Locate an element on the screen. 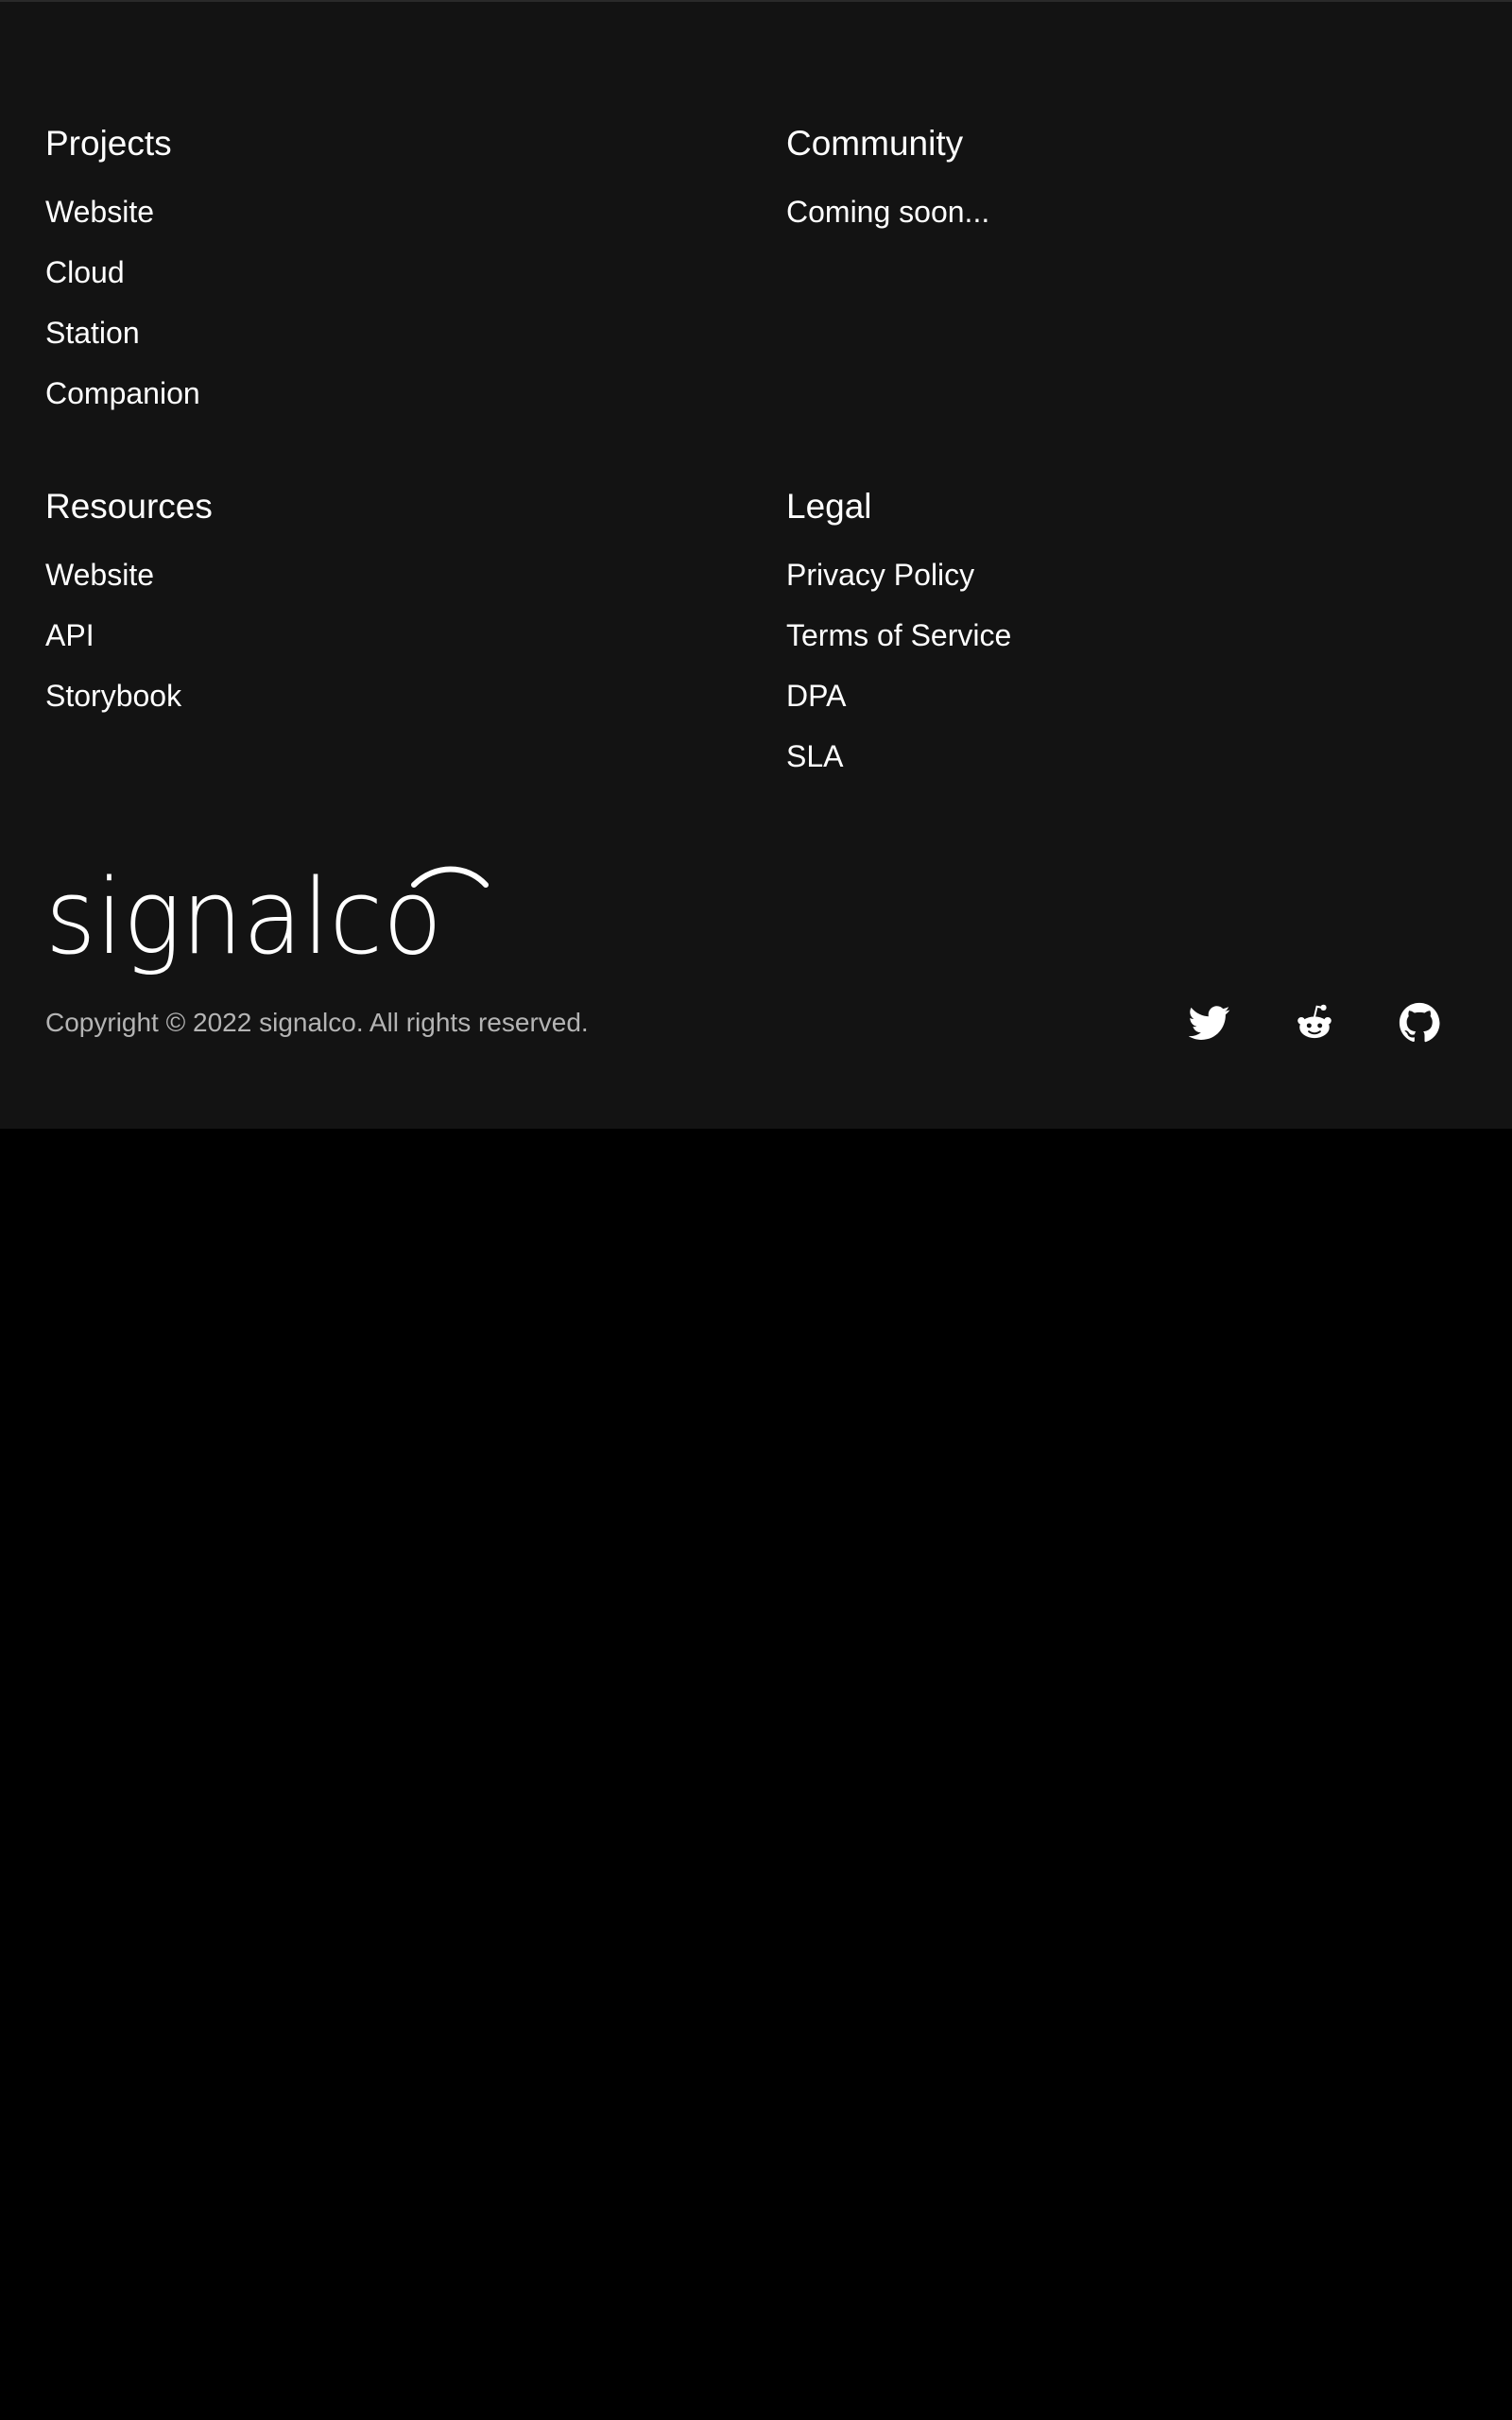 The height and width of the screenshot is (2420, 1512). legal-link-privacy-policy: Privacy Policy is located at coordinates (880, 575).